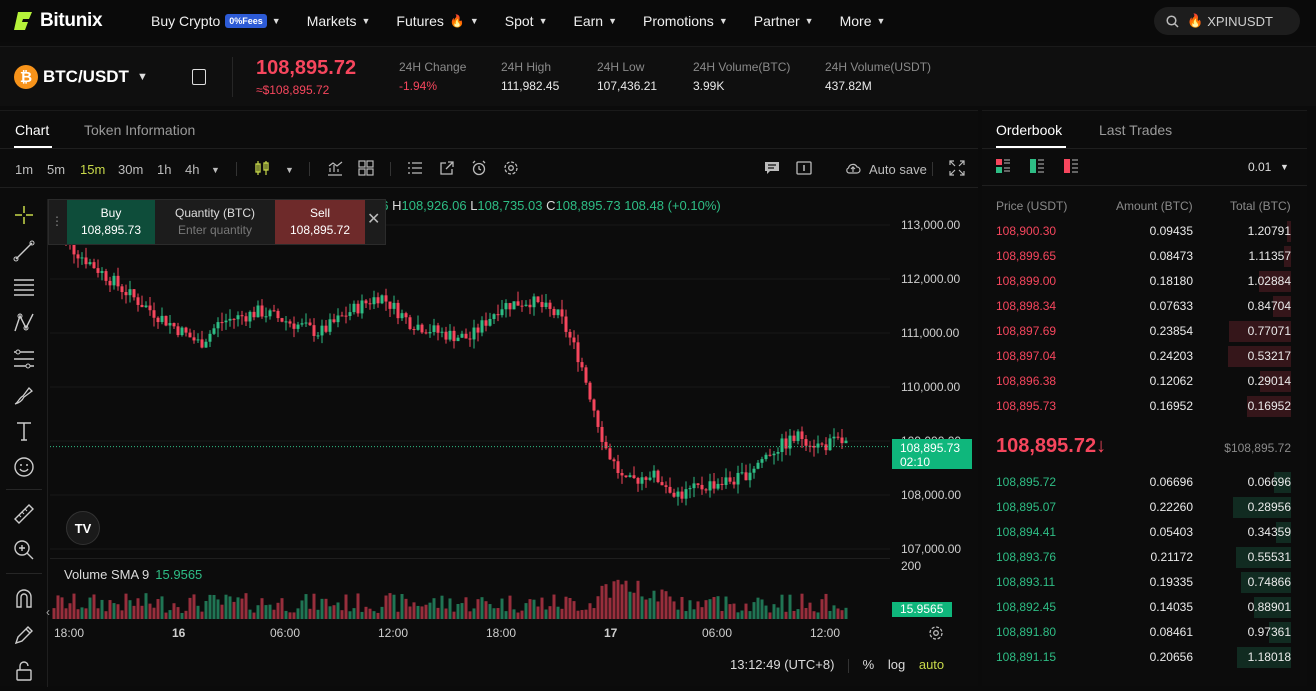 This screenshot has width=1316, height=691. I want to click on orderbook-row: 108,900.30 0.09435 1.20791, so click(1144, 231).